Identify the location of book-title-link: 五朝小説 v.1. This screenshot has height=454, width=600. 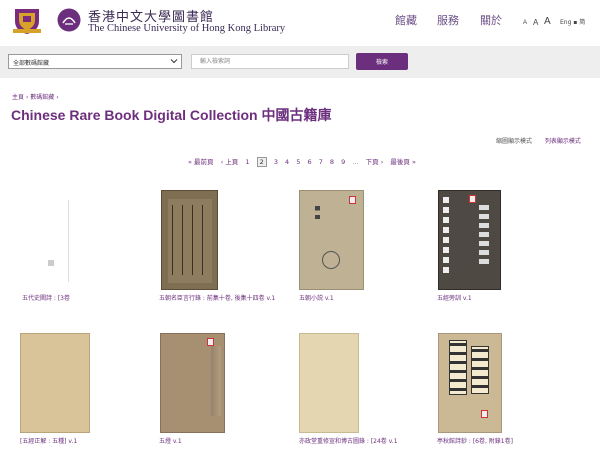
(354, 299).